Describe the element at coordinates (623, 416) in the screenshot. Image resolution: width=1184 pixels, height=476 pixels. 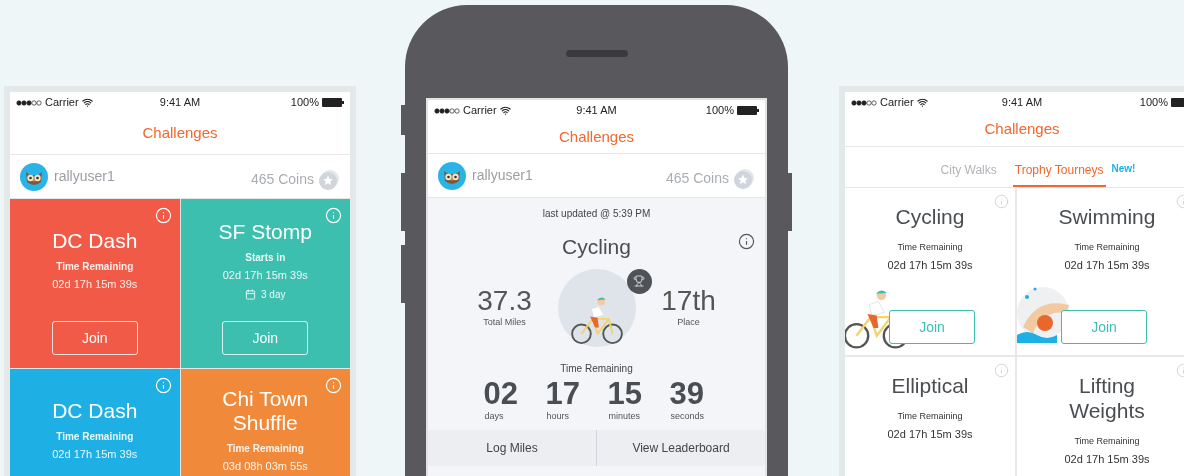
I see `countdown-unit: minutes` at that location.